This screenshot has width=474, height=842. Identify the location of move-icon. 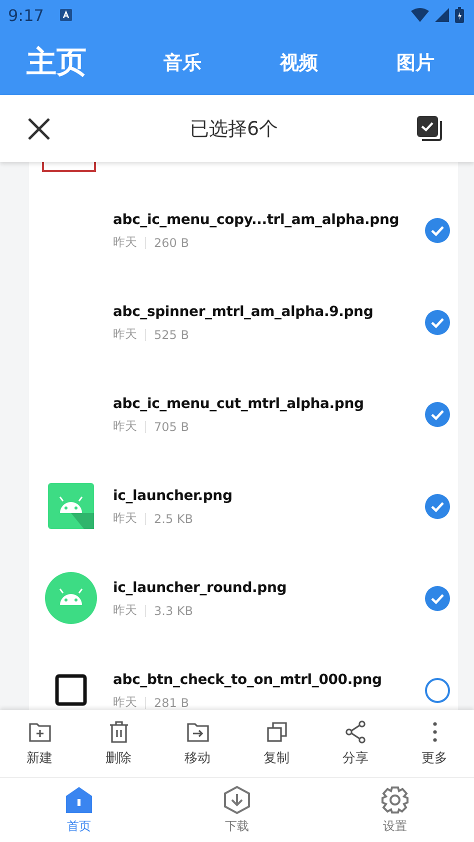
(198, 732).